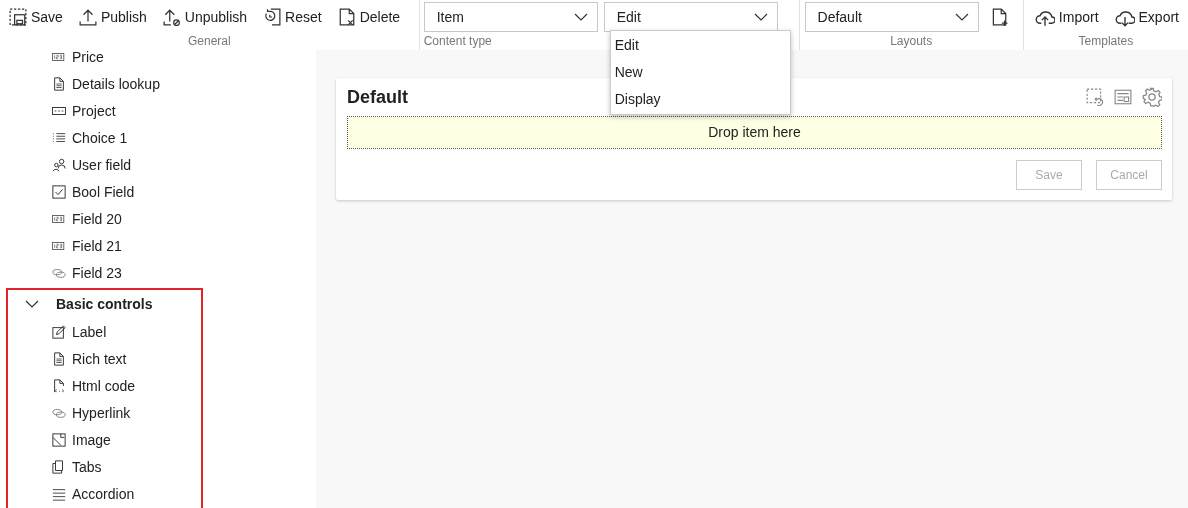 This screenshot has width=1188, height=508. What do you see at coordinates (87, 16) in the screenshot?
I see `upload-icon` at bounding box center [87, 16].